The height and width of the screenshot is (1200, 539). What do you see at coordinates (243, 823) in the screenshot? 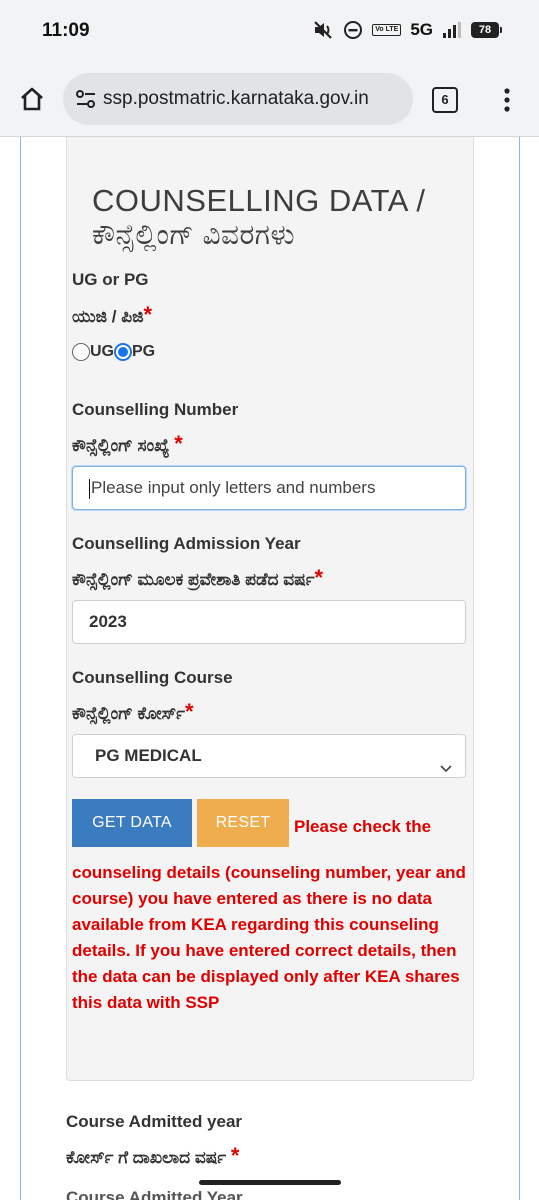
I see `reset-button: RESET` at bounding box center [243, 823].